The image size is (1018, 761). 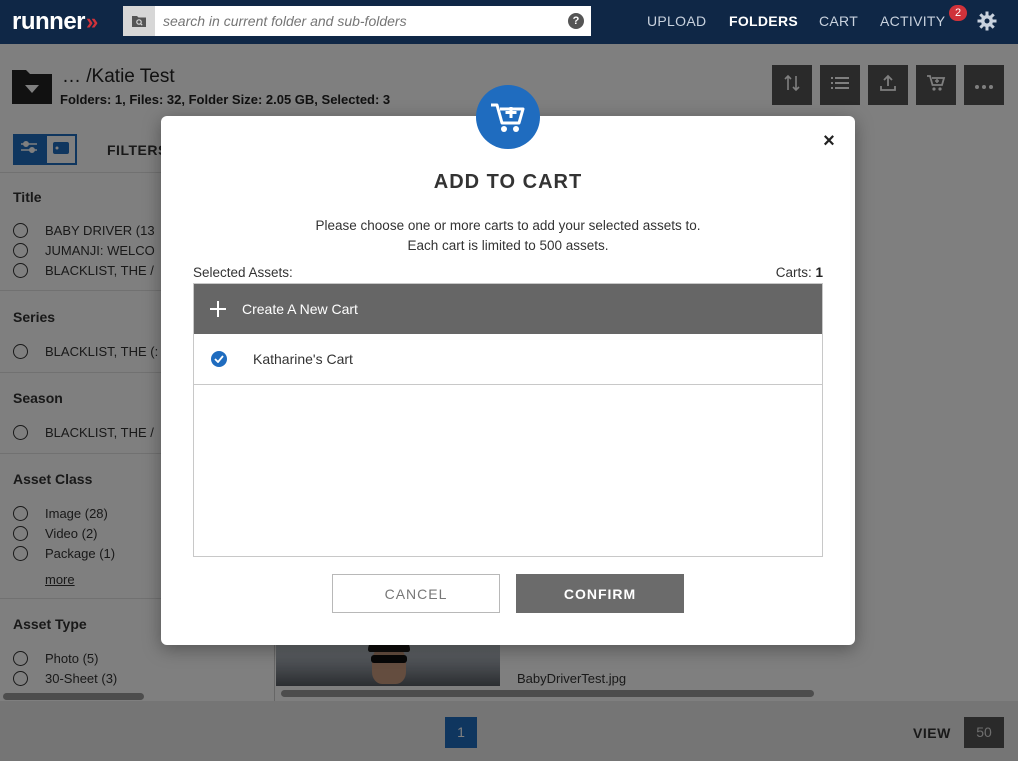 I want to click on create-new-cart-button: Create A New Cart, so click(x=508, y=309).